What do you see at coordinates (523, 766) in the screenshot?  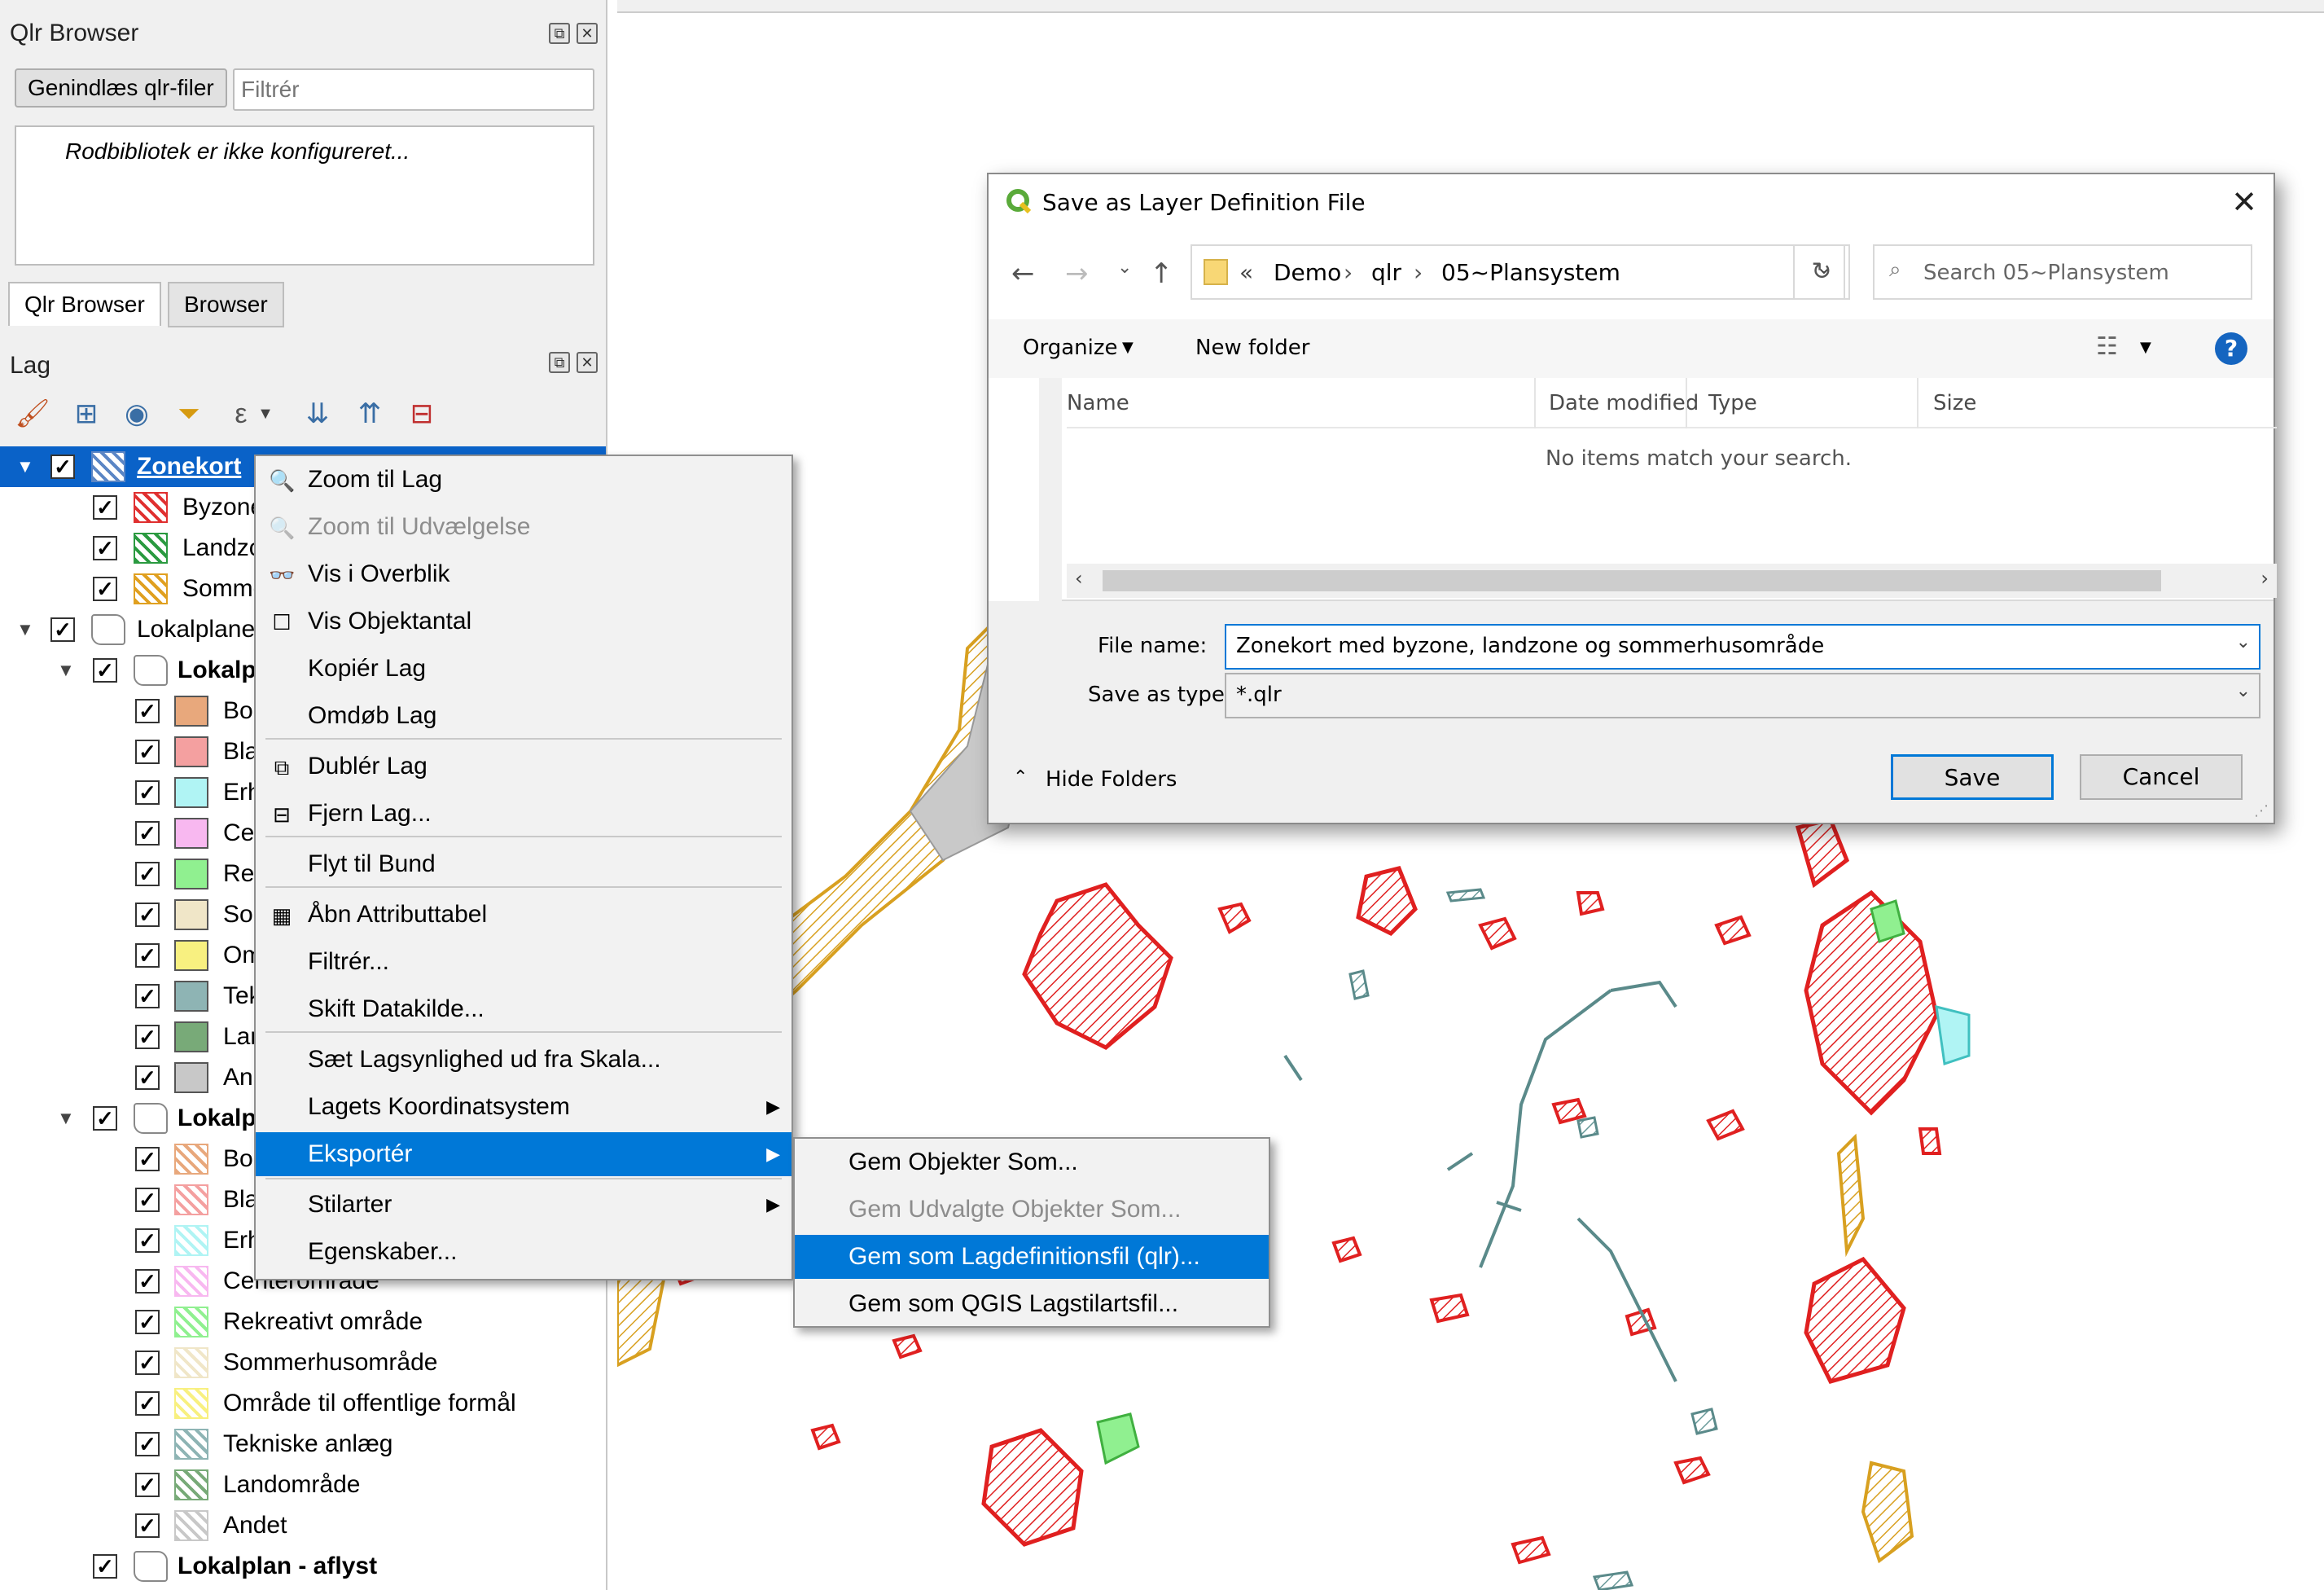 I see `context-menu-item: ⧉ Dublér Lag` at bounding box center [523, 766].